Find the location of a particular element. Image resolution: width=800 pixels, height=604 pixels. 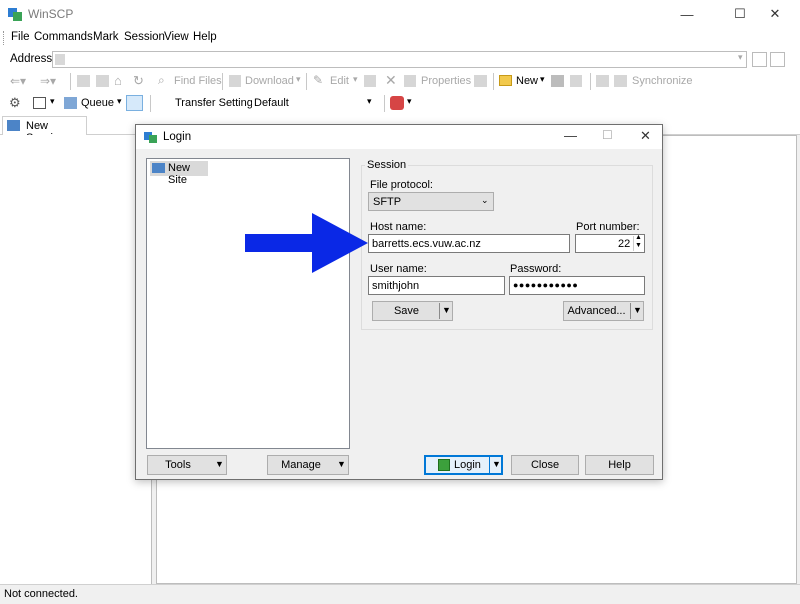

password-input: ●●●●●●●●●●● is located at coordinates (577, 285).